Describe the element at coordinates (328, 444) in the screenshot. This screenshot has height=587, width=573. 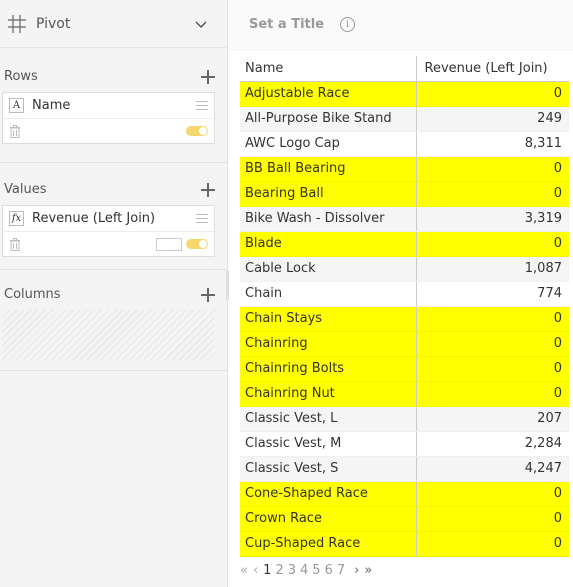
I see `cell-name: Classic Vest, M` at that location.